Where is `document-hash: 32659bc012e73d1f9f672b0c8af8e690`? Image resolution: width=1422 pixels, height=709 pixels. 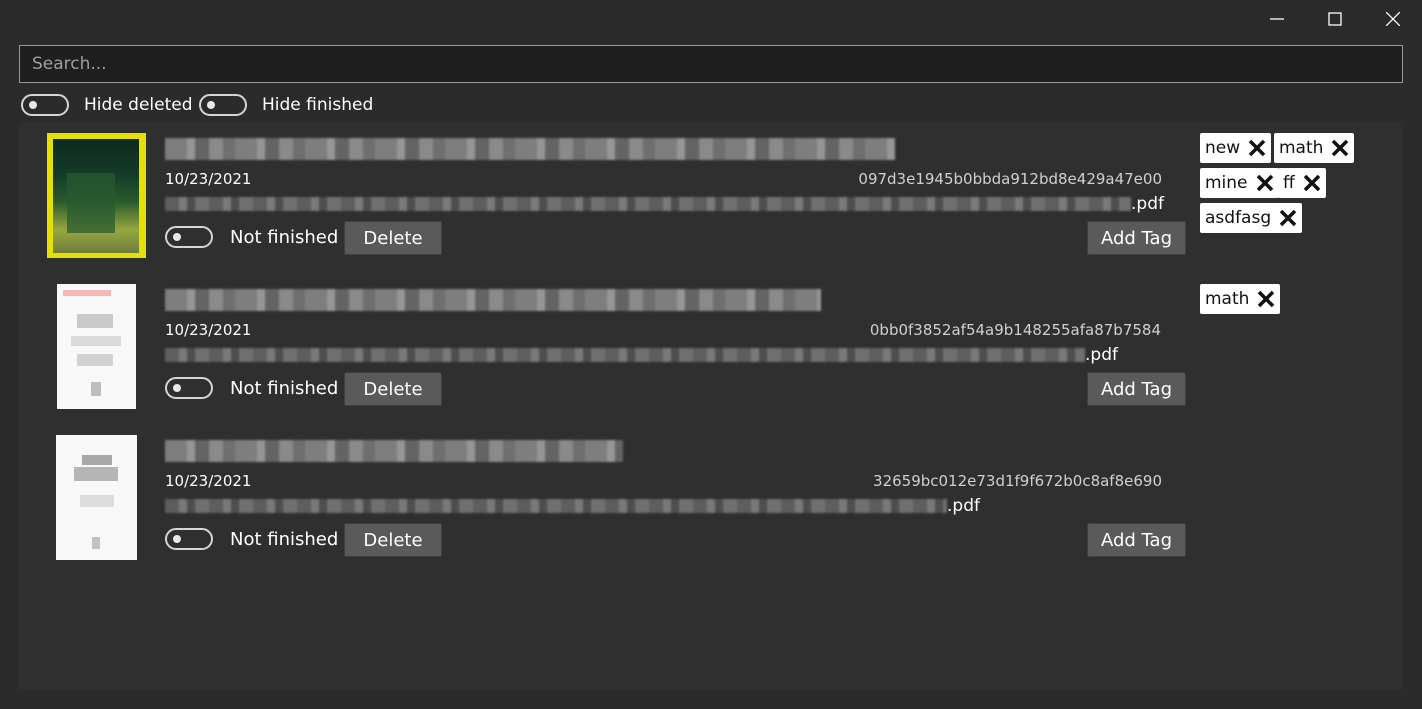 document-hash: 32659bc012e73d1f9f672b0c8af8e690 is located at coordinates (1017, 481).